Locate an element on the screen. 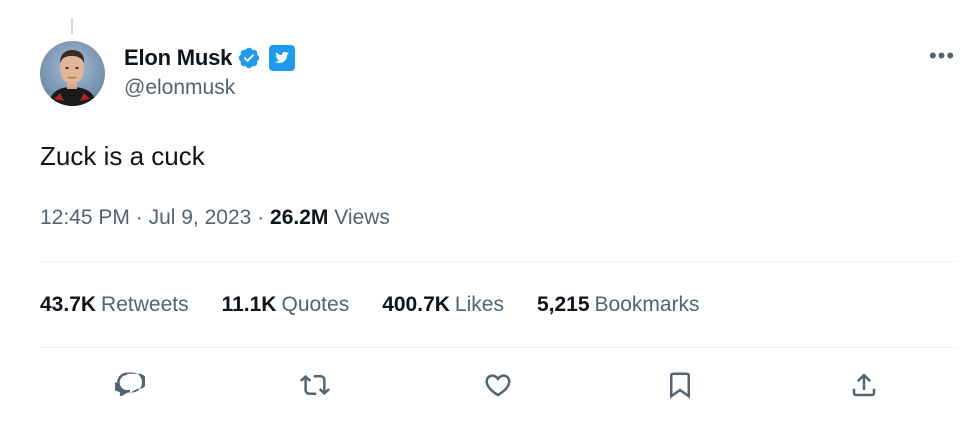 Image resolution: width=980 pixels, height=438 pixels. more-options-icon: ••• is located at coordinates (942, 55).